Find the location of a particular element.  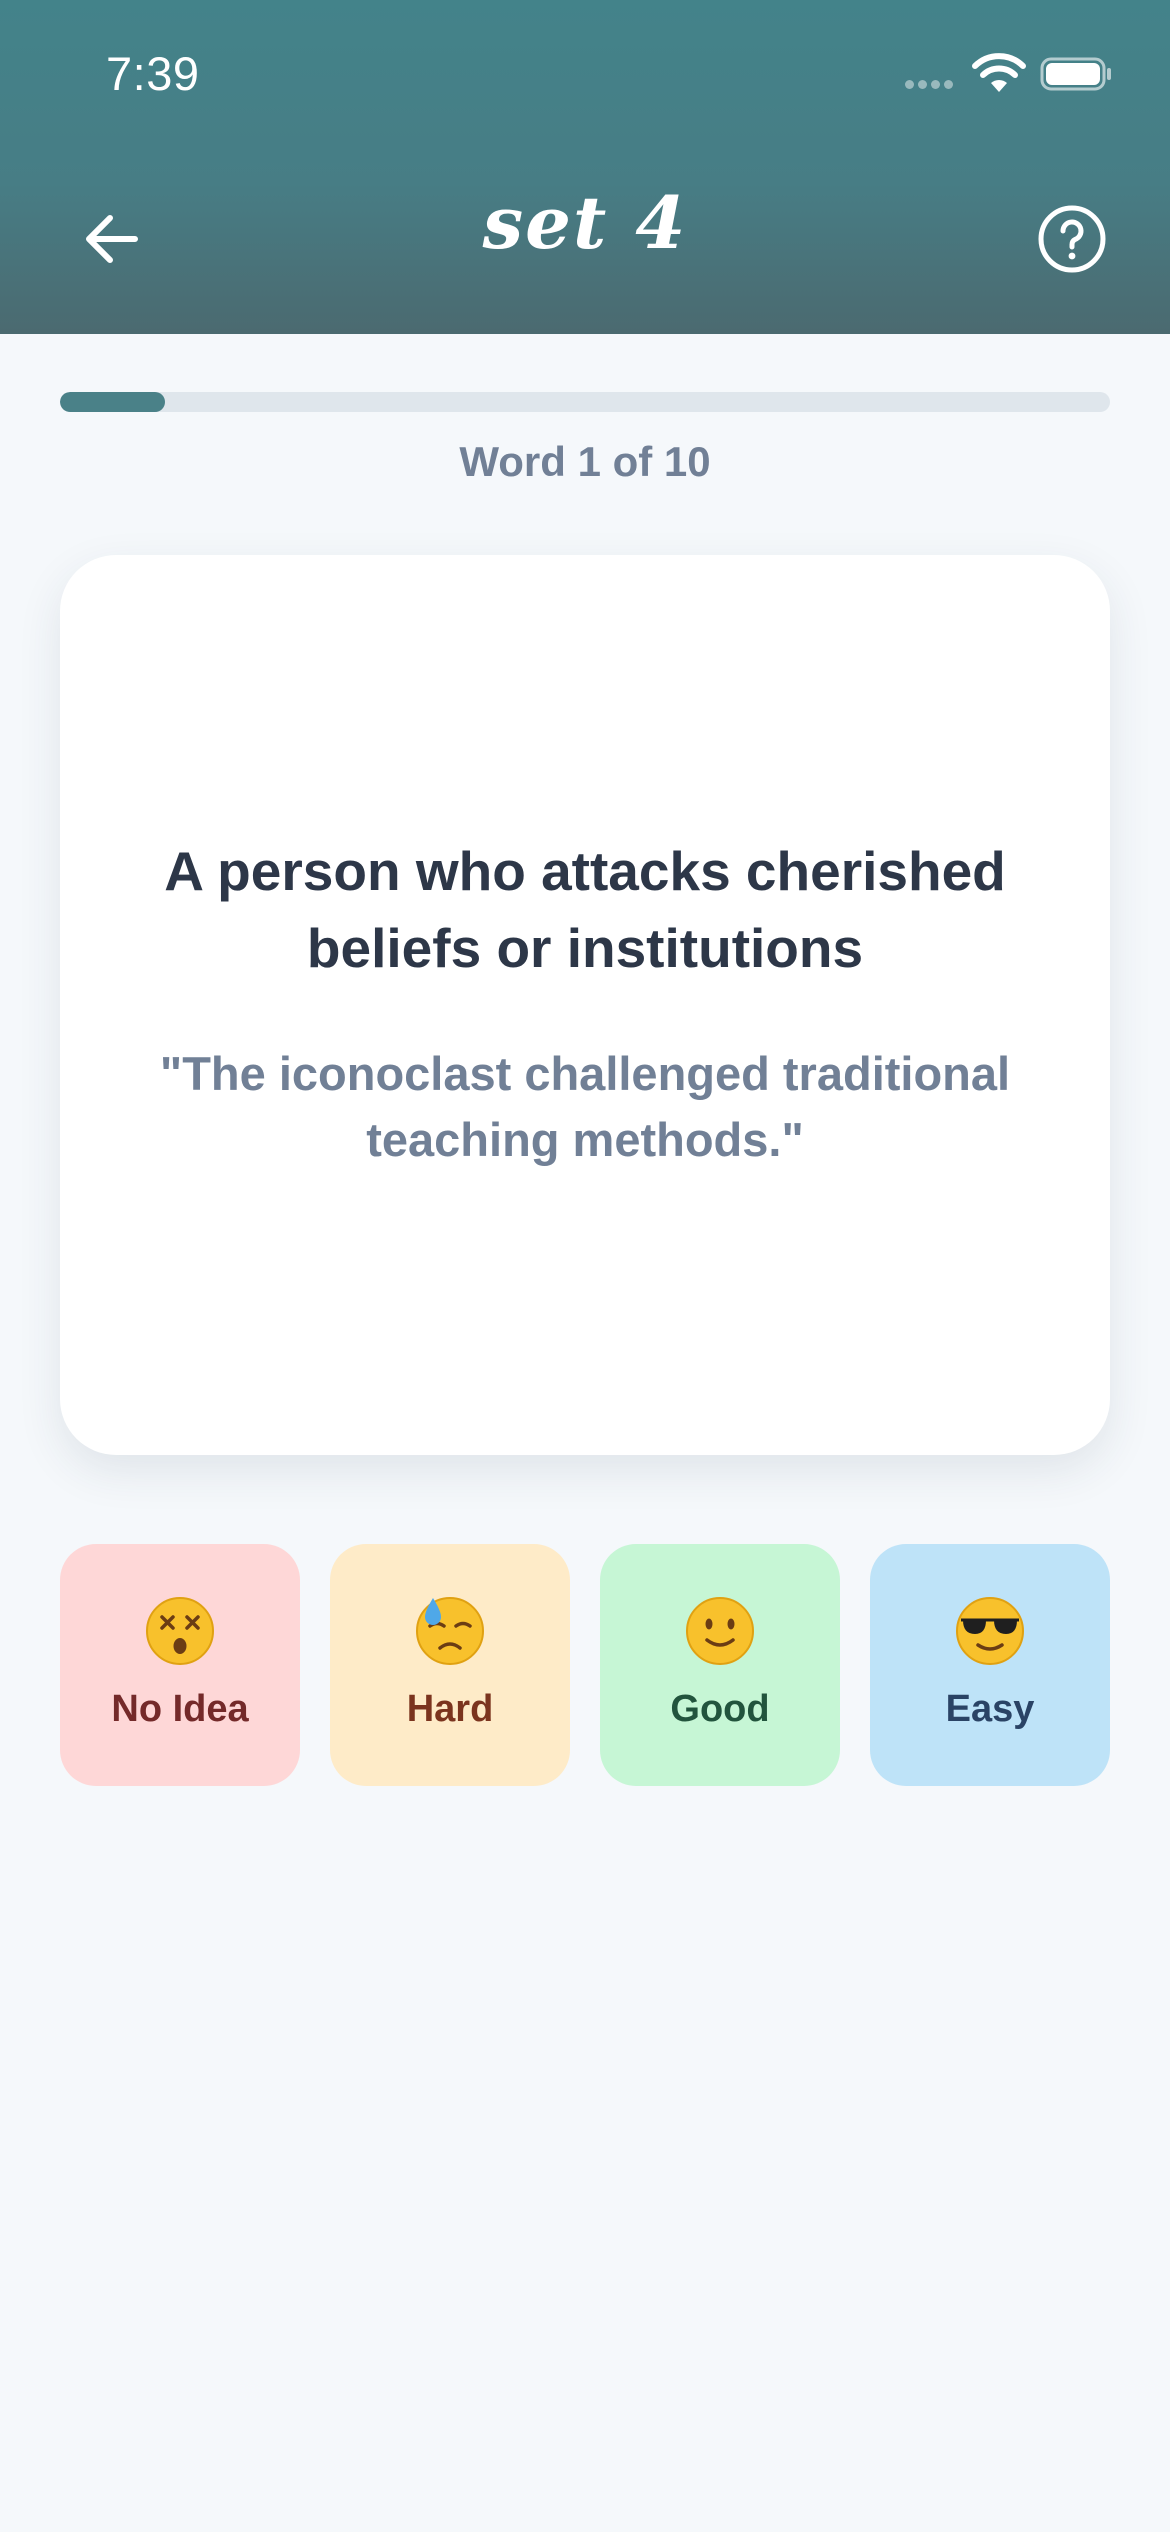

good-button: Good is located at coordinates (720, 1665).